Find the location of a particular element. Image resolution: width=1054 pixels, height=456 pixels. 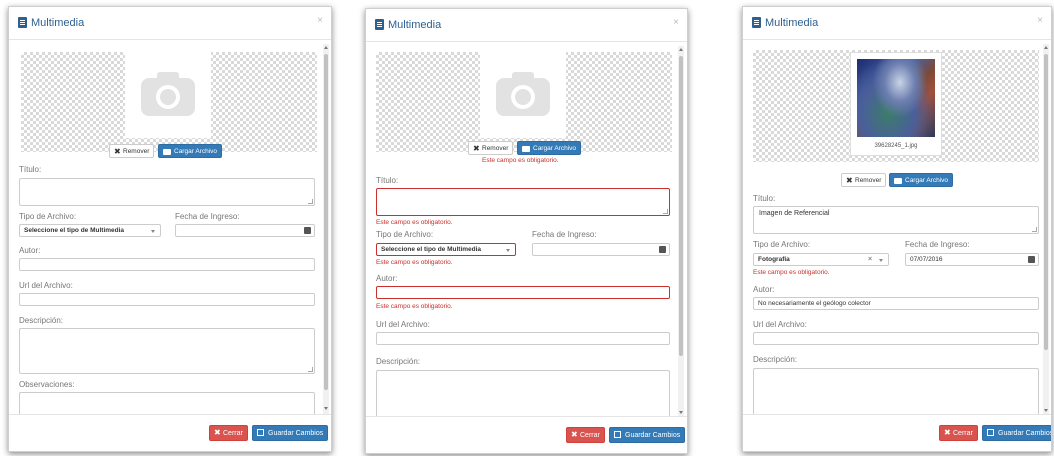

clear-icon: × is located at coordinates (870, 259).